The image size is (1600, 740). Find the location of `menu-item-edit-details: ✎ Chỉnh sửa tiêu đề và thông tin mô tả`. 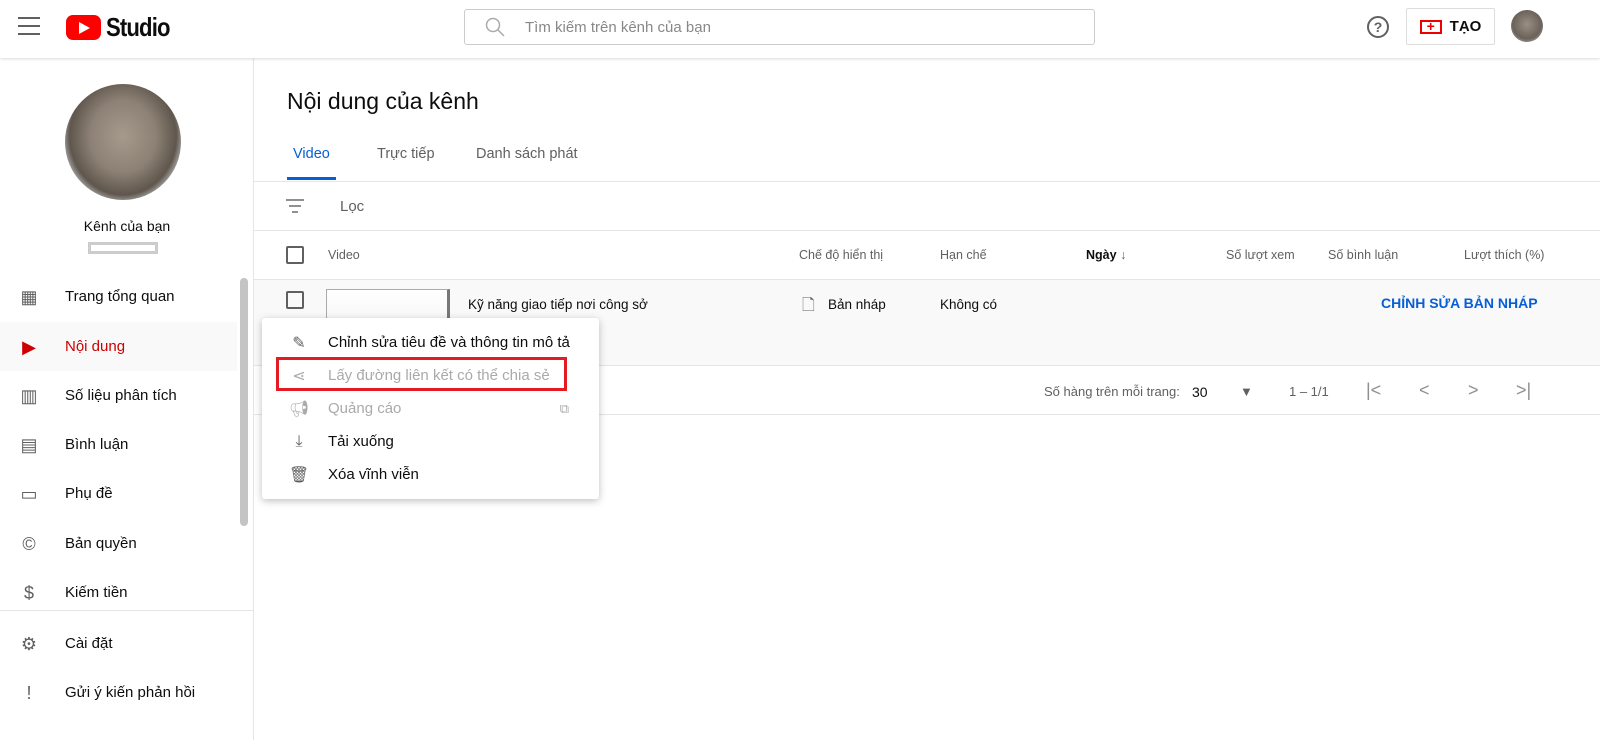

menu-item-edit-details: ✎ Chỉnh sửa tiêu đề và thông tin mô tả is located at coordinates (430, 342).